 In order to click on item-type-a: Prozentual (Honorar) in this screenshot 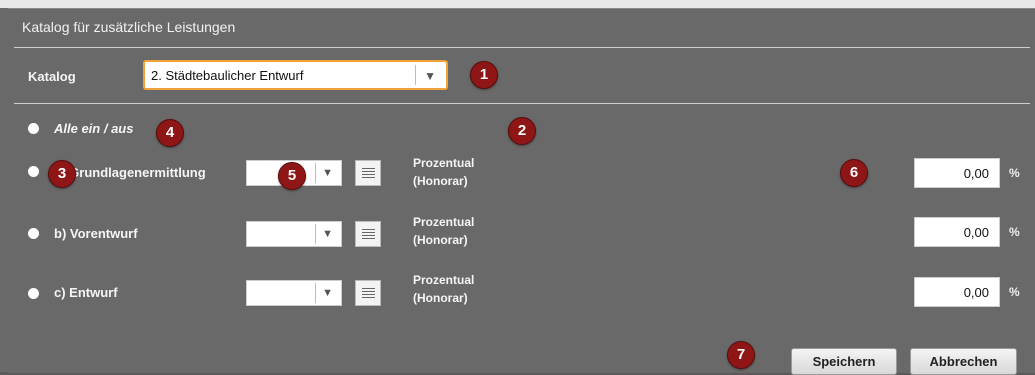, I will do `click(443, 172)`.